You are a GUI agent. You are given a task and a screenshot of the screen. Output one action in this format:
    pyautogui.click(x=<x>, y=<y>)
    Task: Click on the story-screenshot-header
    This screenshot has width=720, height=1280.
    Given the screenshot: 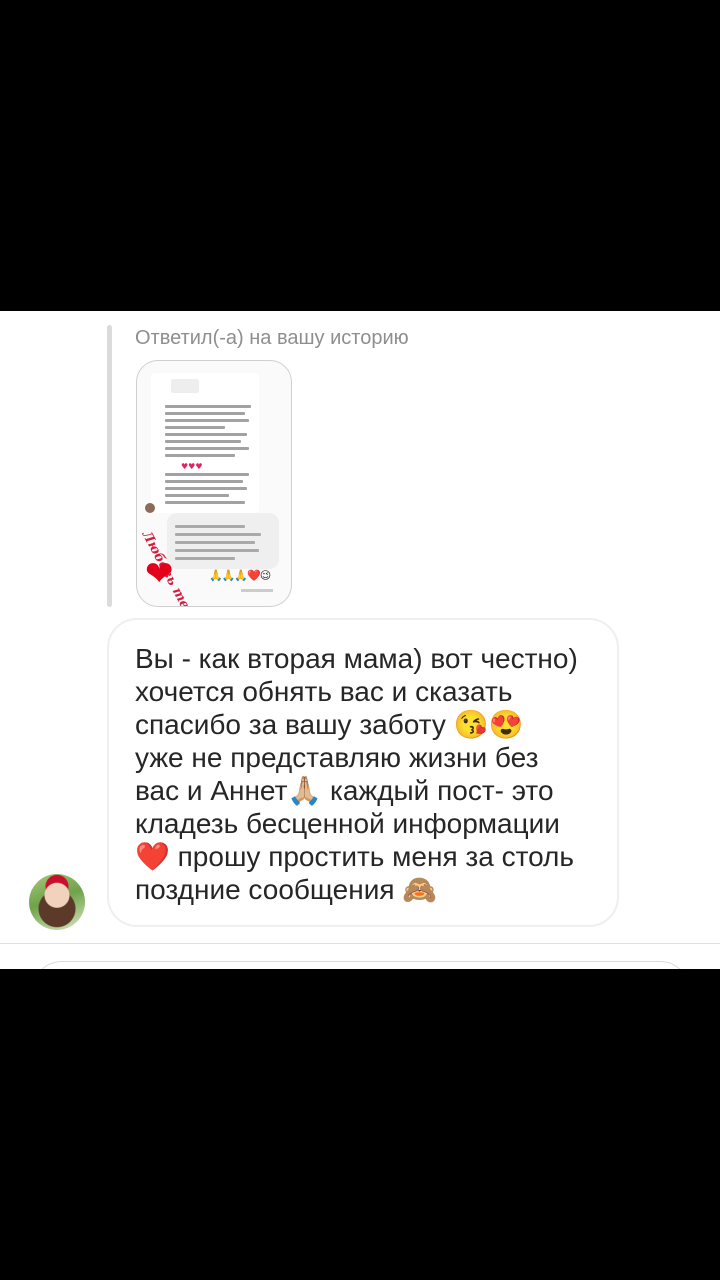 What is the action you would take?
    pyautogui.click(x=185, y=386)
    